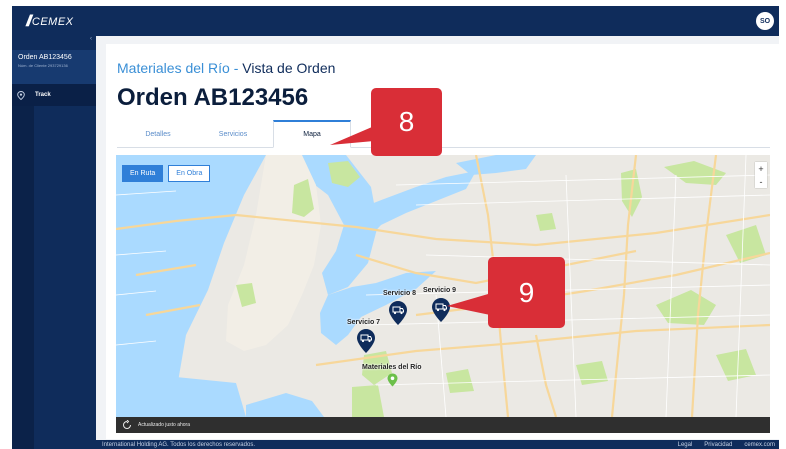 The height and width of the screenshot is (449, 786). I want to click on cemex-logo: // CEMEX, so click(50, 22).